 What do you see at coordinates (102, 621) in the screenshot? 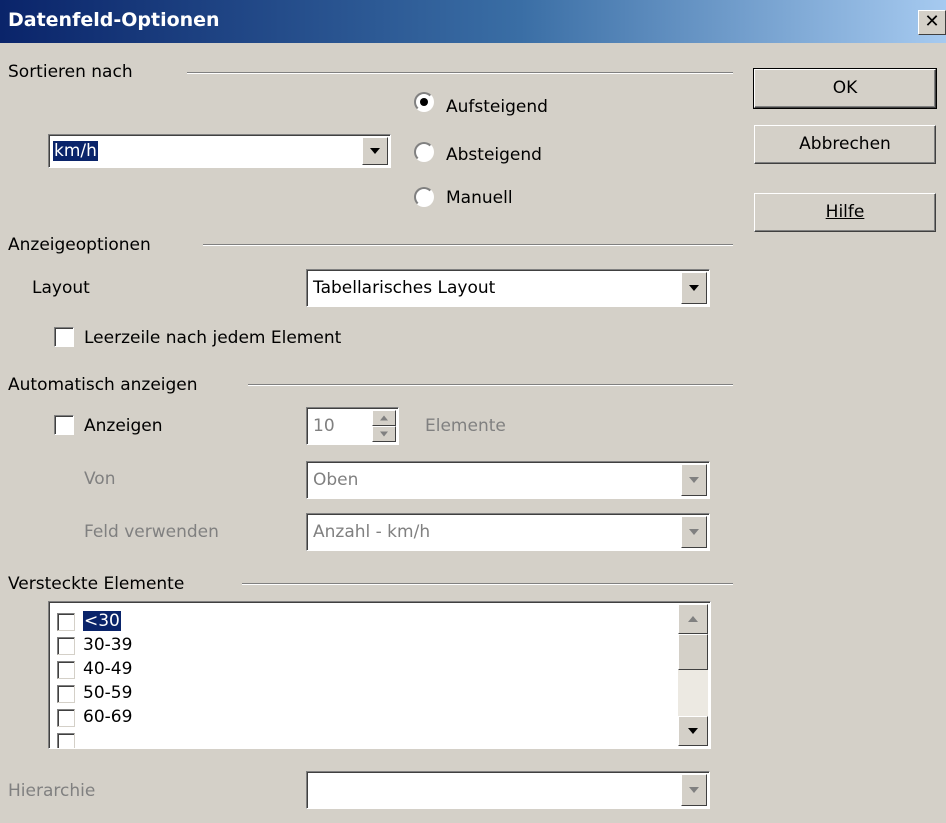
I see `list-item-label: <30` at bounding box center [102, 621].